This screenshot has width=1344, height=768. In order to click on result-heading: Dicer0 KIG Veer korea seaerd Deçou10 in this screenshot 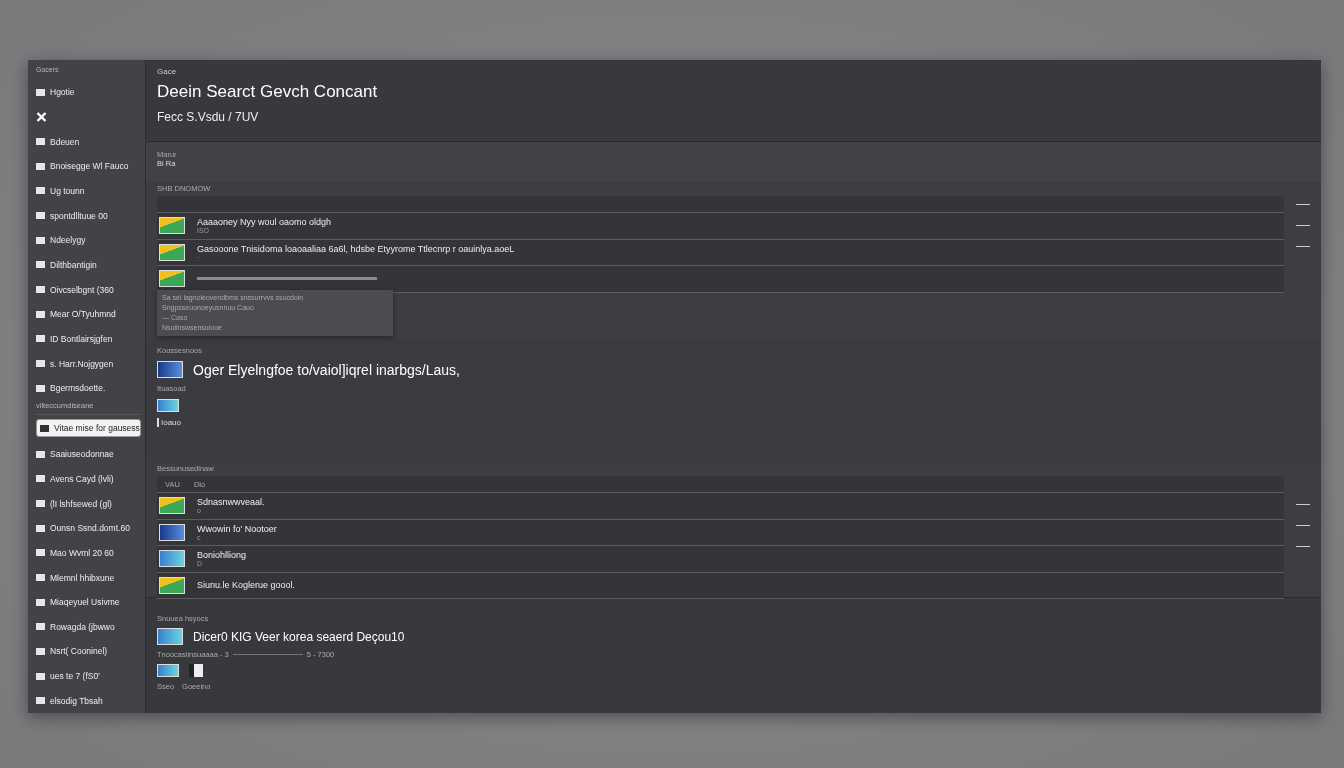, I will do `click(299, 636)`.